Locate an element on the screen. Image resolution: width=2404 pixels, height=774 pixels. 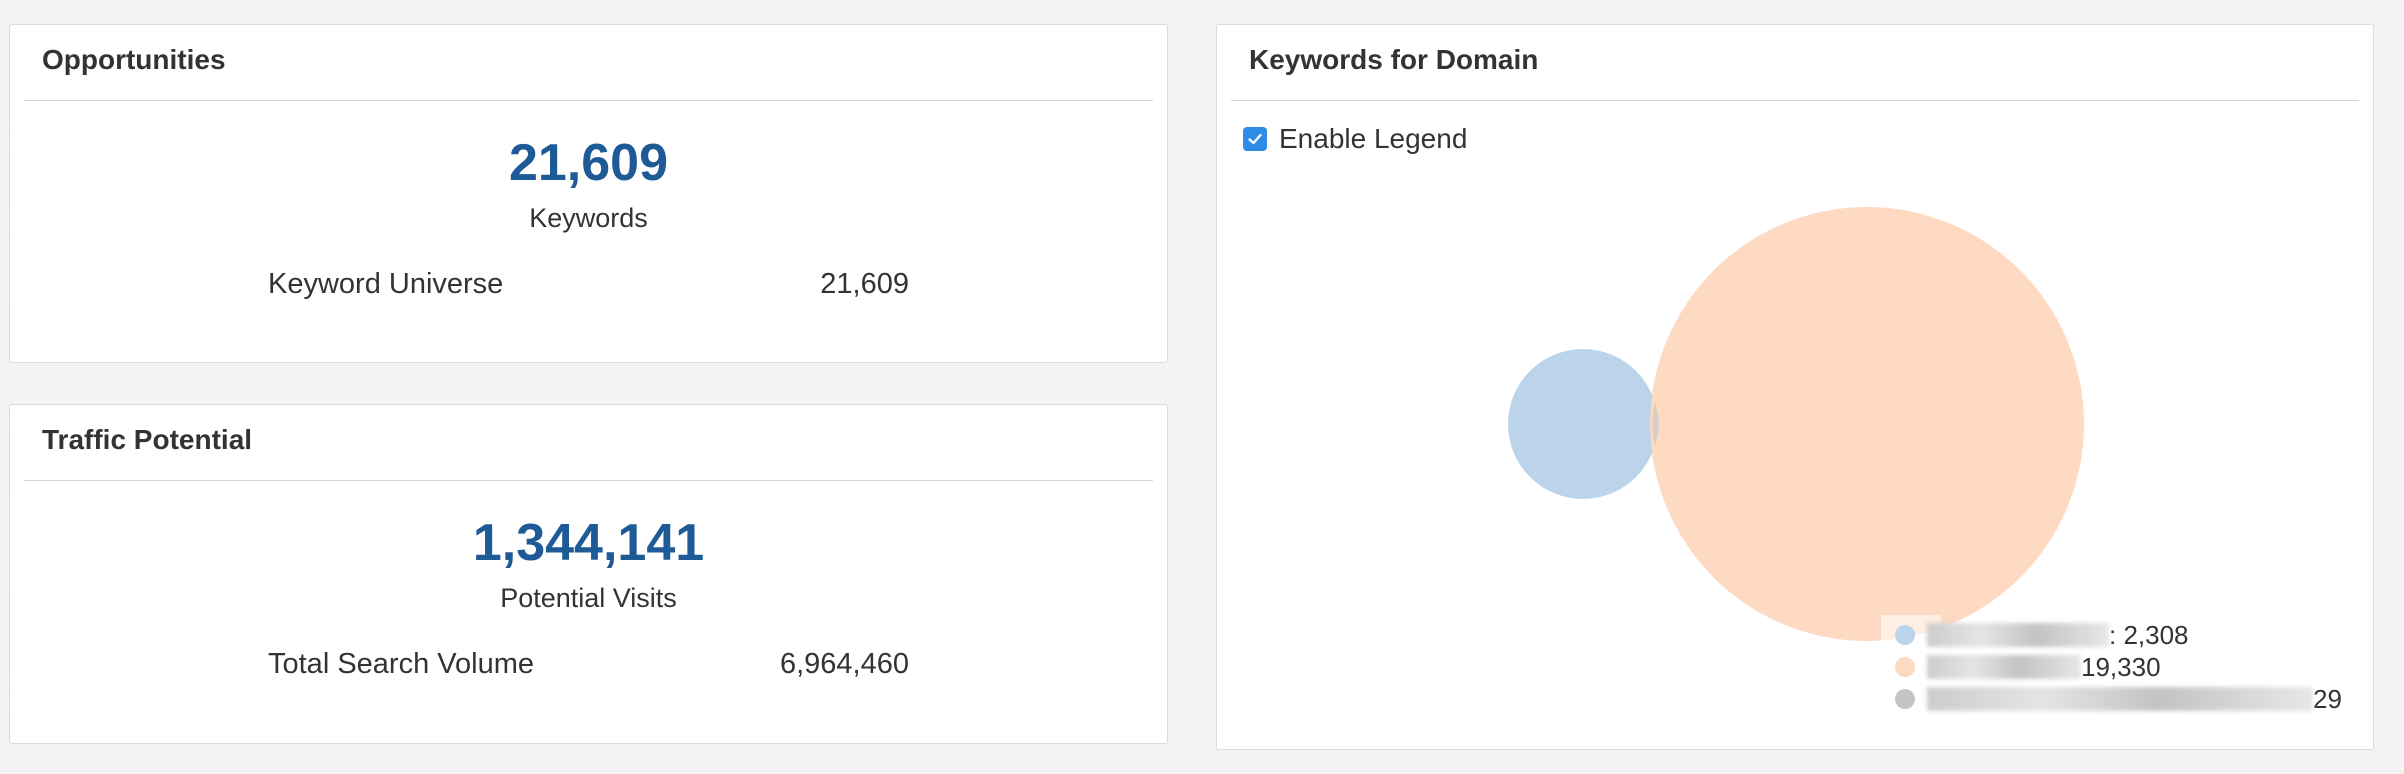
legend-item: : 2,308 is located at coordinates (2042, 635).